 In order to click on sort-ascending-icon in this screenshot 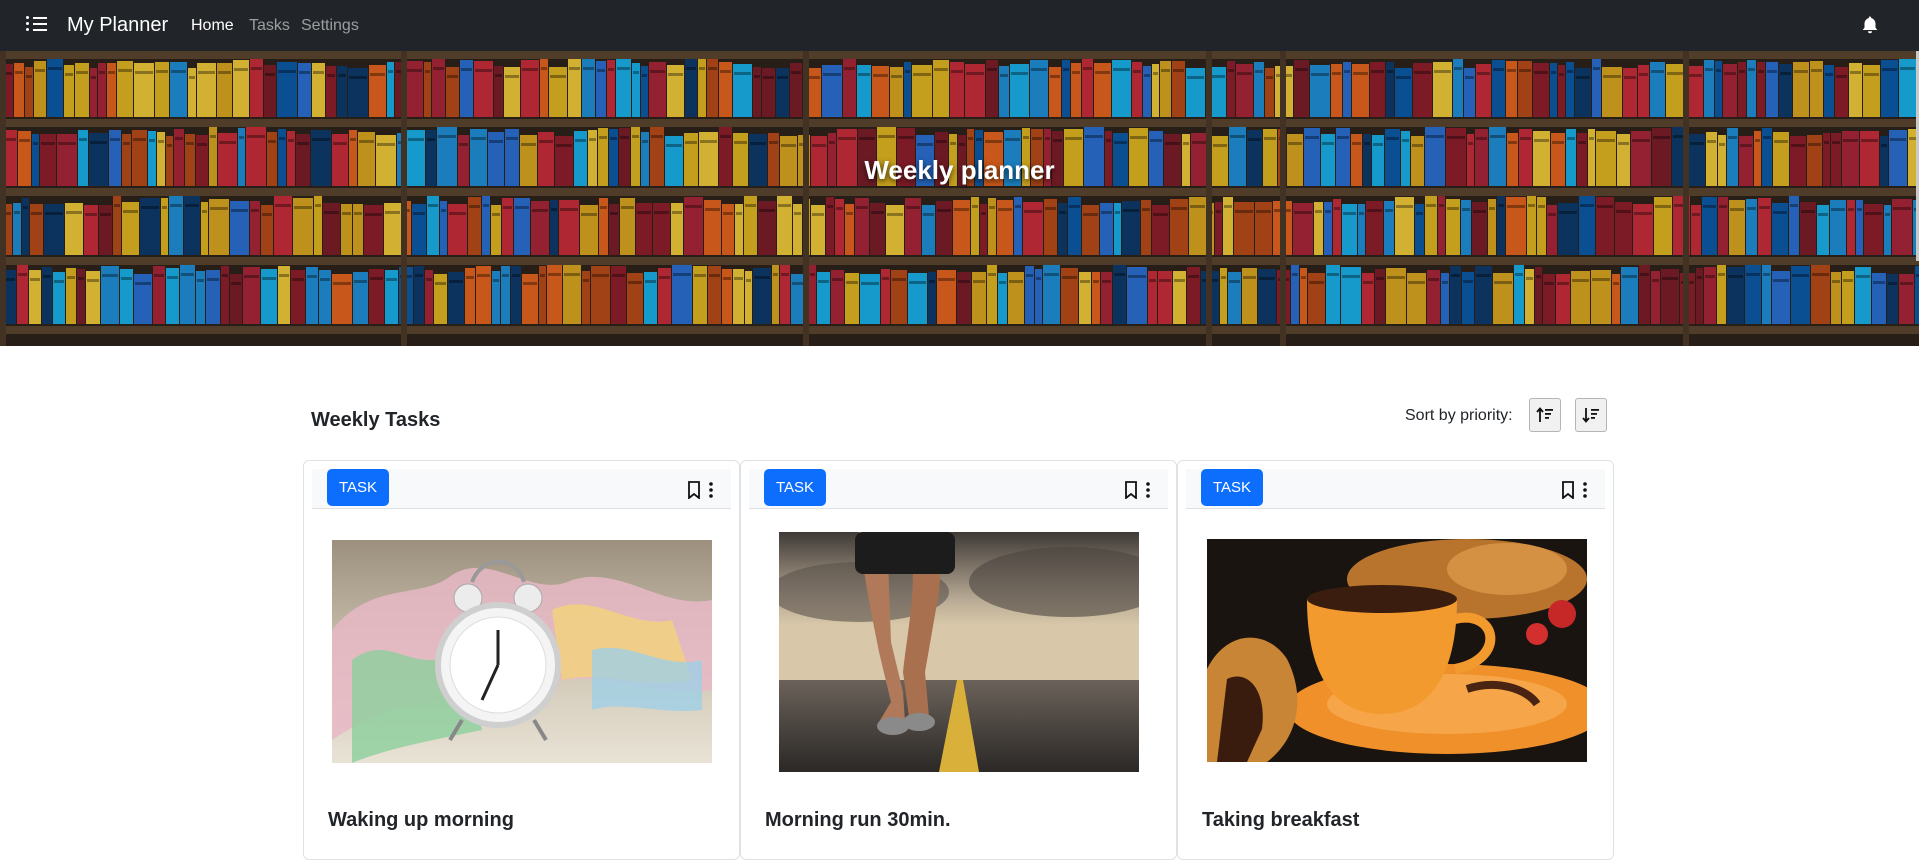, I will do `click(1544, 414)`.